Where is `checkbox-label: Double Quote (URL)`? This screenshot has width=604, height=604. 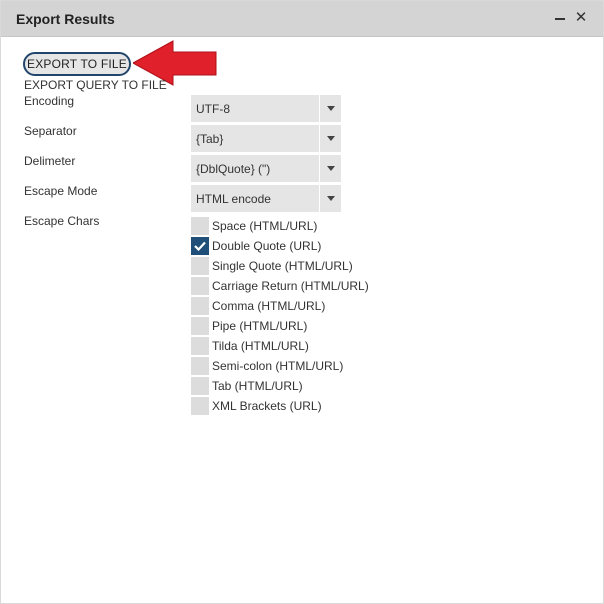
checkbox-label: Double Quote (URL) is located at coordinates (267, 246).